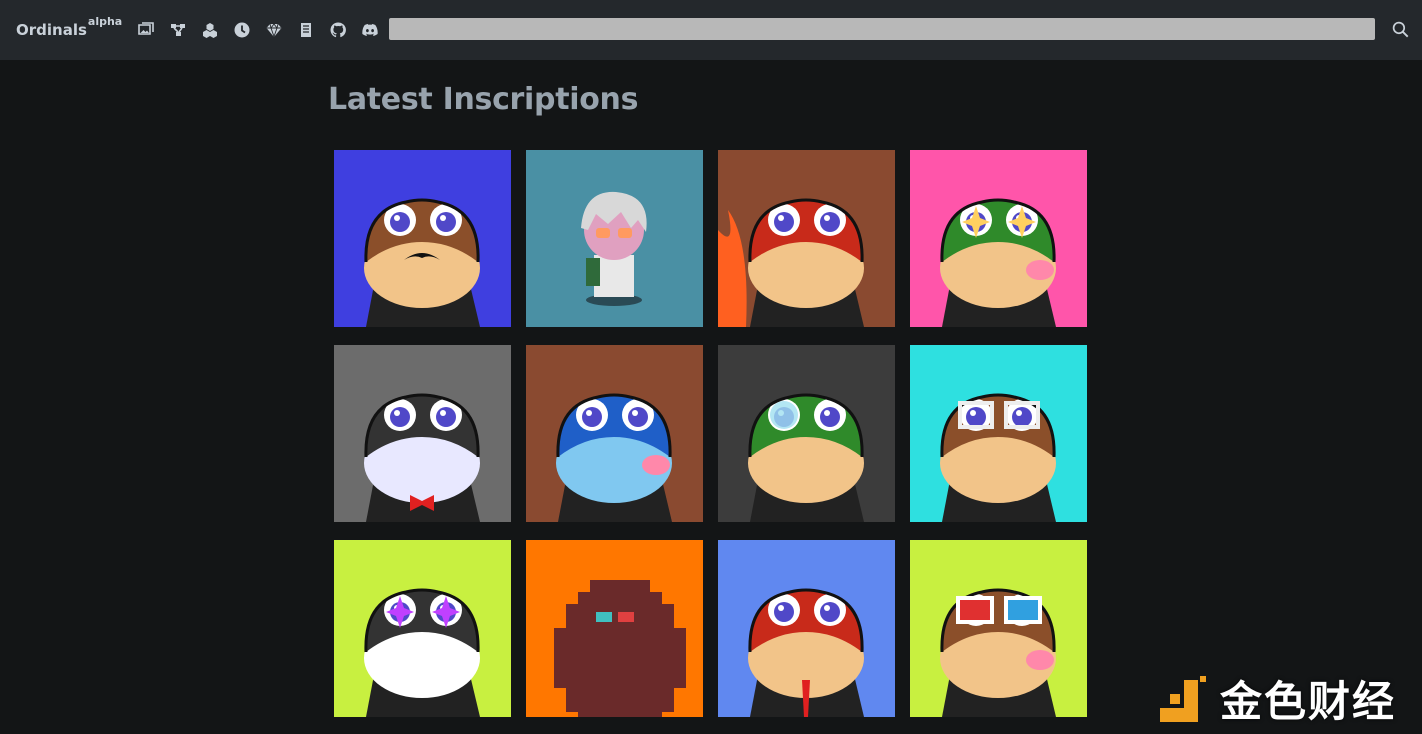 The image size is (1422, 734). Describe the element at coordinates (483, 99) in the screenshot. I see `page-title: Latest Inscriptions` at that location.